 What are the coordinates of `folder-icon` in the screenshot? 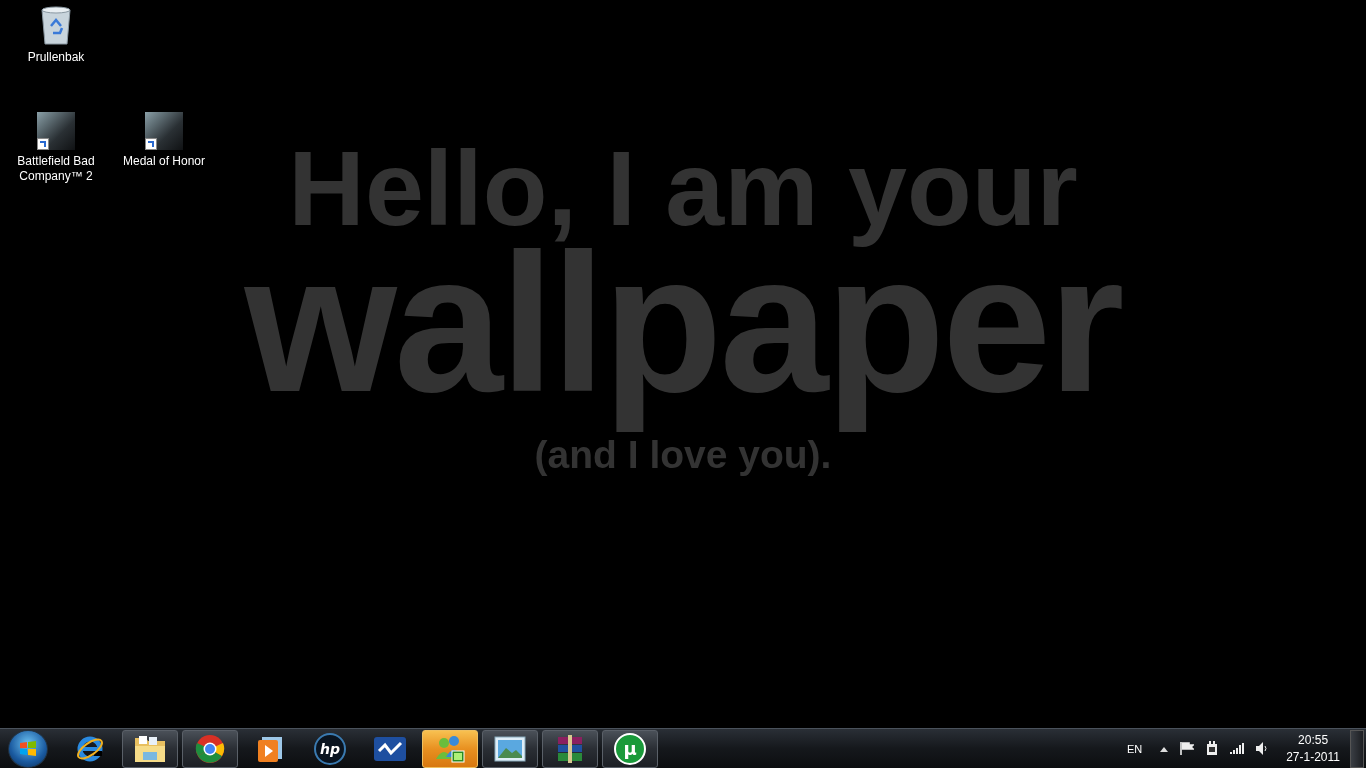 It's located at (150, 748).